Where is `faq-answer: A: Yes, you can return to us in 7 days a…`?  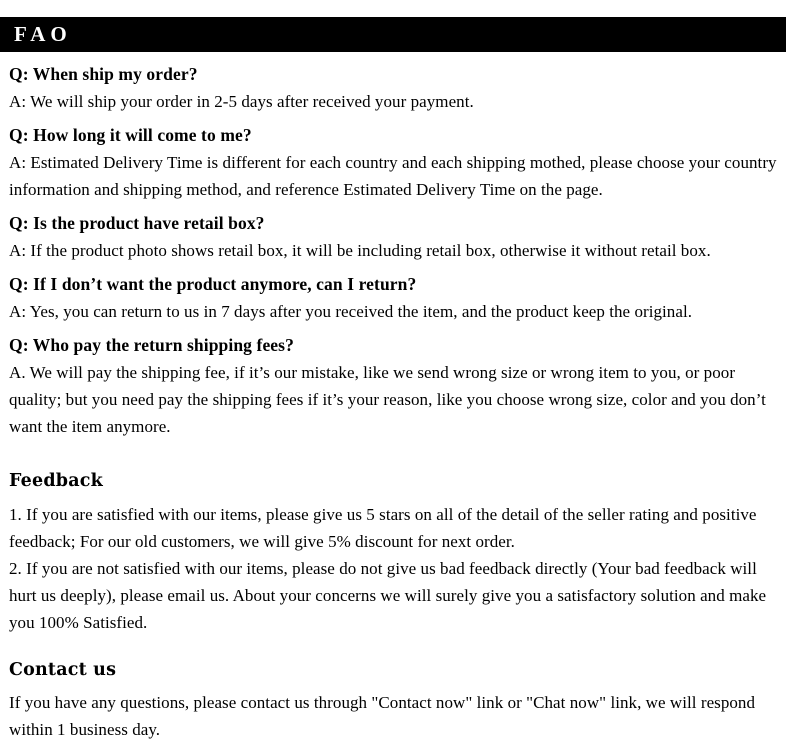
faq-answer: A: Yes, you can return to us in 7 days a… is located at coordinates (351, 311).